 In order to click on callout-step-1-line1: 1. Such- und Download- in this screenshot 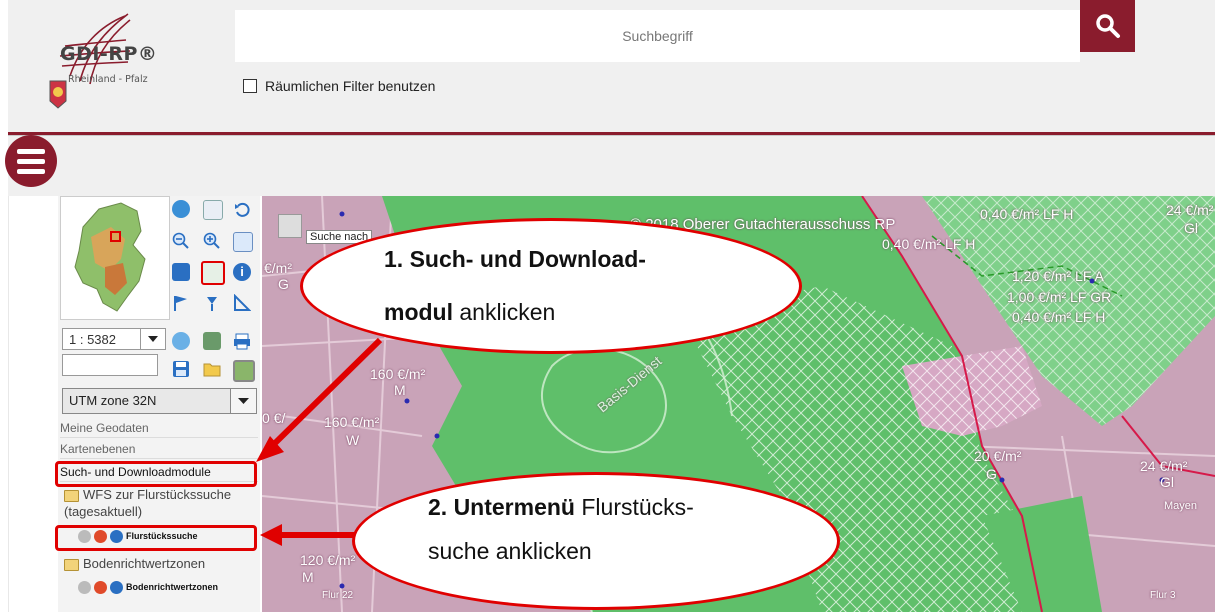, I will do `click(515, 259)`.